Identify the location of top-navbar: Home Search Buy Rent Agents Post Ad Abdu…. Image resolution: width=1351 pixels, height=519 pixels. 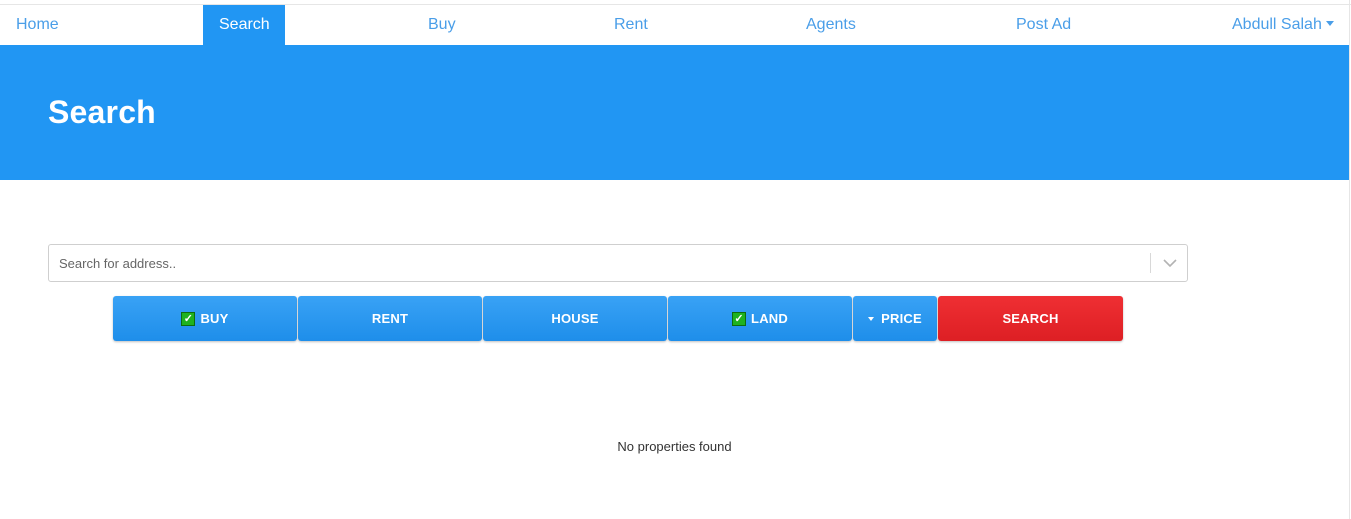
(674, 25).